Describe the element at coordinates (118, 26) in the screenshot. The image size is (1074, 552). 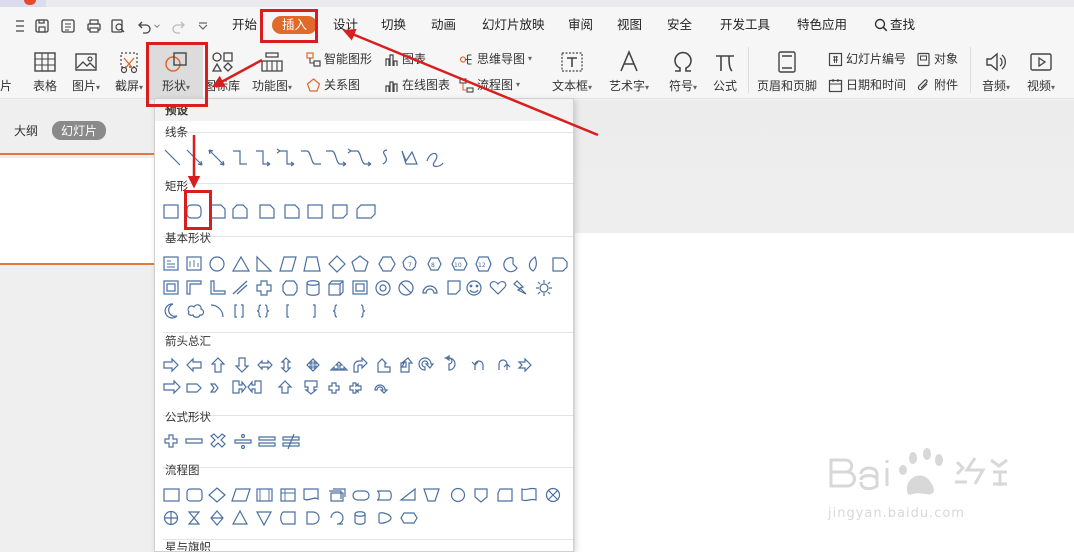
I see `print-preview-icon` at that location.